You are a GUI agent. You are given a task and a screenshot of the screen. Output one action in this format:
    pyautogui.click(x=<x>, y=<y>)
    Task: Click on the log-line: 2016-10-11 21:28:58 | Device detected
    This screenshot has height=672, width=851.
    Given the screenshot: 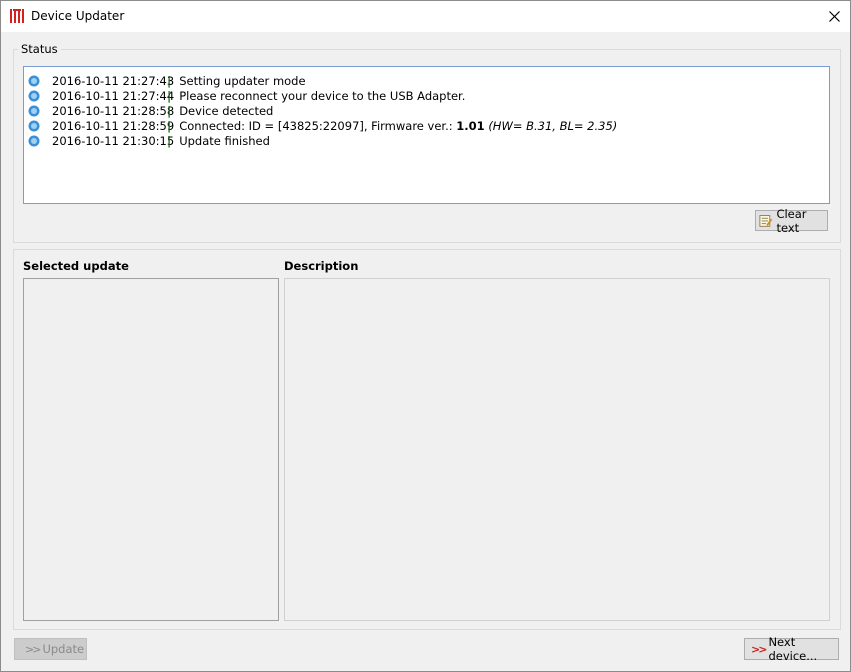 What is the action you would take?
    pyautogui.click(x=150, y=110)
    